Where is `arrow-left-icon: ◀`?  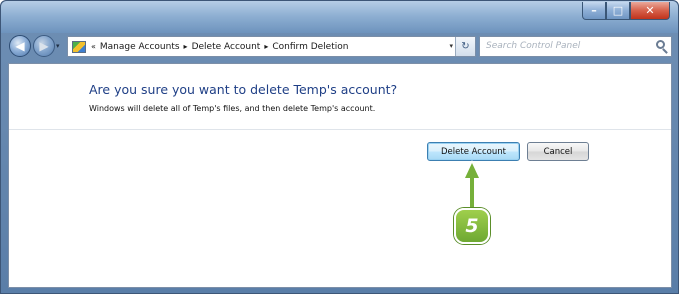 arrow-left-icon: ◀ is located at coordinates (20, 46).